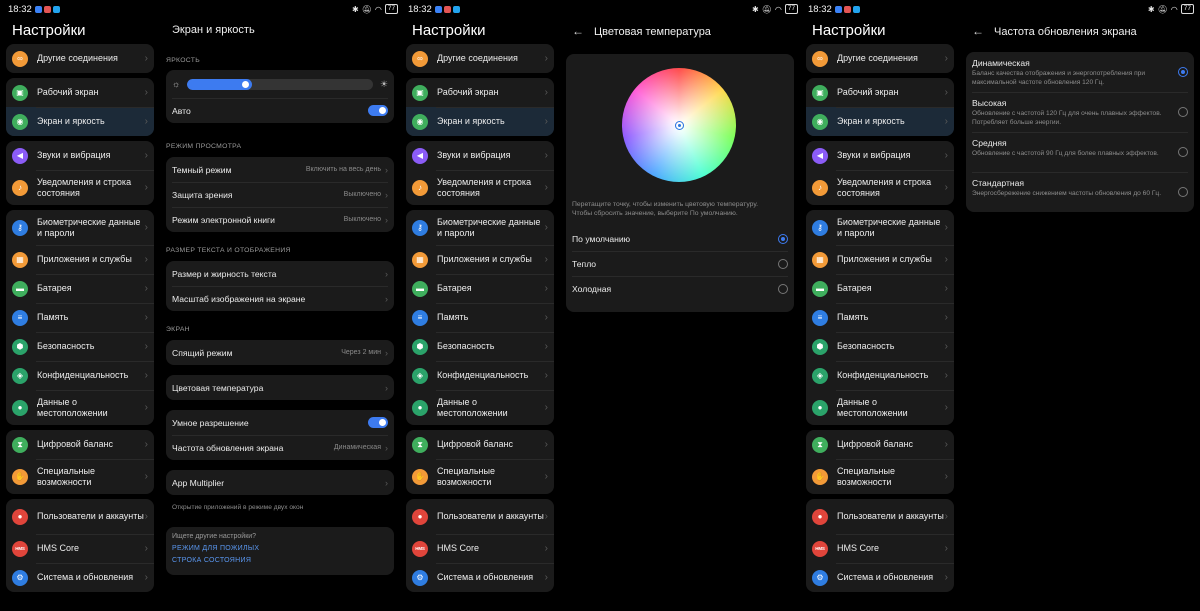 This screenshot has width=1200, height=611. I want to click on color-wheel-handle, so click(679, 125).